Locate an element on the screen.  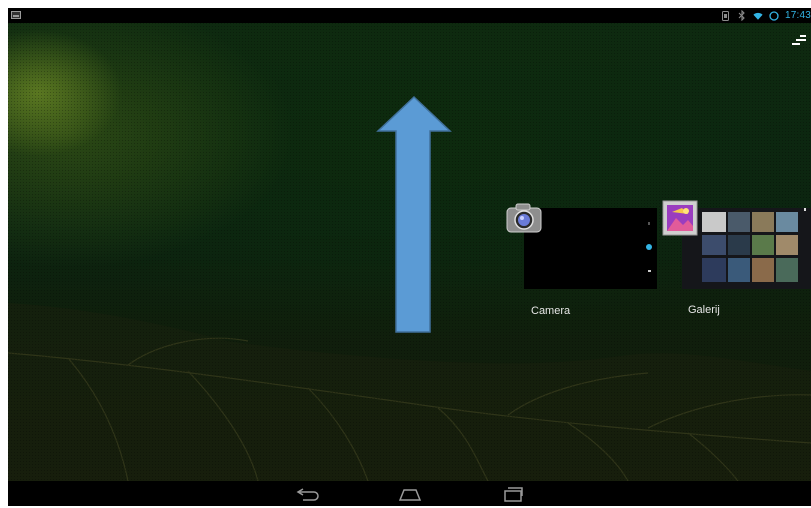
sim-icon is located at coordinates (726, 15).